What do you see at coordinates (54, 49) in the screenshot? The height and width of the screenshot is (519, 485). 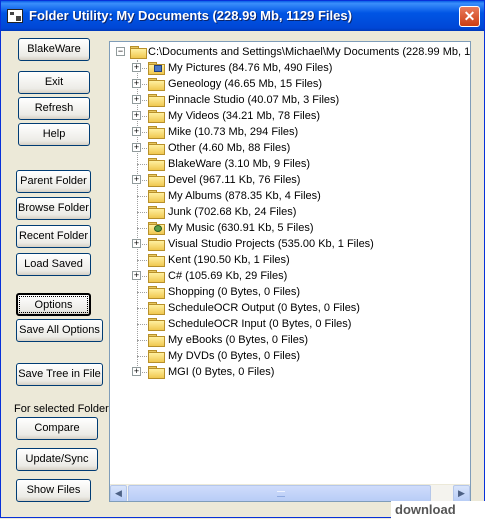 I see `blakeware-button: BlakeWare` at bounding box center [54, 49].